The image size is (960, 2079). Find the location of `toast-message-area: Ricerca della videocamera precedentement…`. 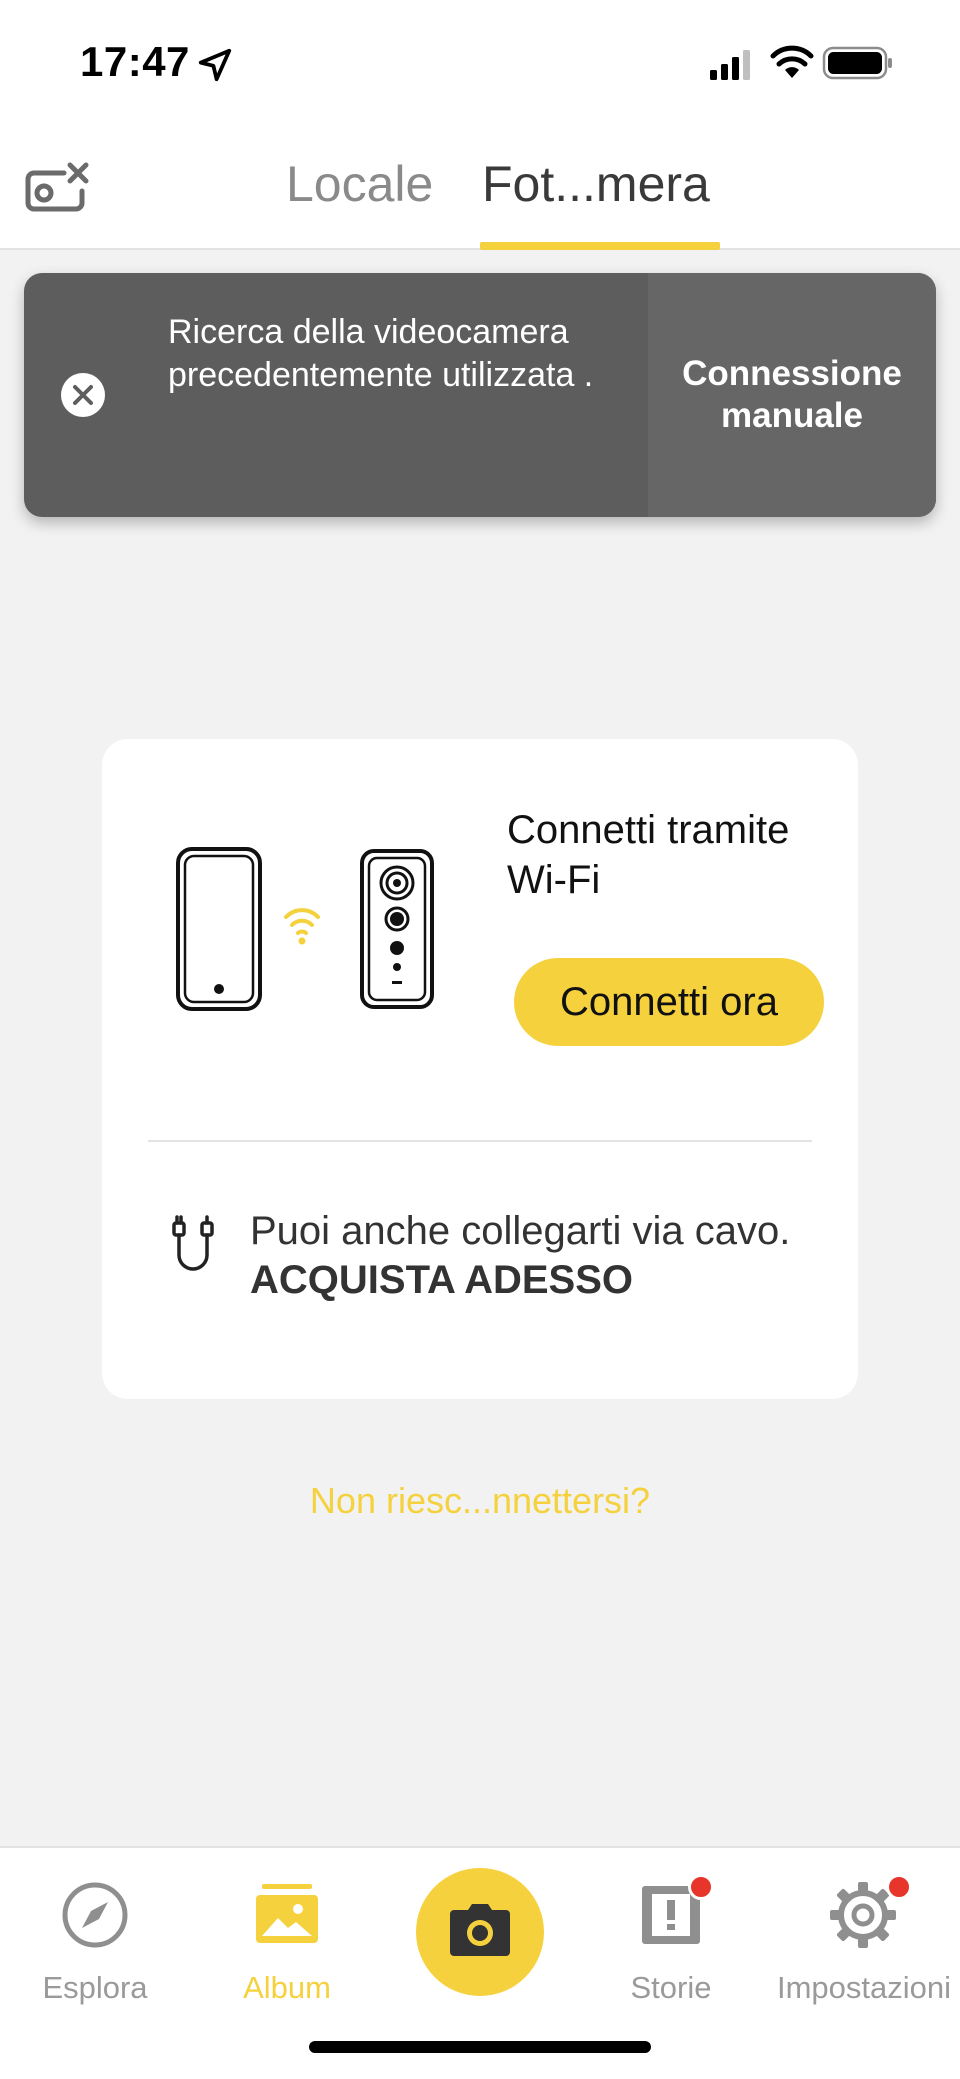

toast-message-area: Ricerca della videocamera precedentement… is located at coordinates (336, 395).